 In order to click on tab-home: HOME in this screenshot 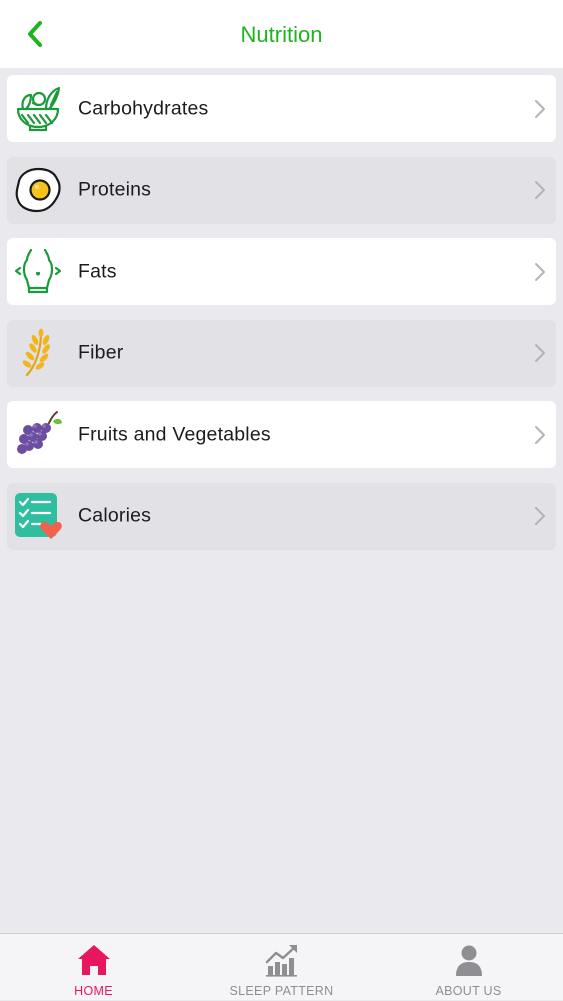, I will do `click(93, 967)`.